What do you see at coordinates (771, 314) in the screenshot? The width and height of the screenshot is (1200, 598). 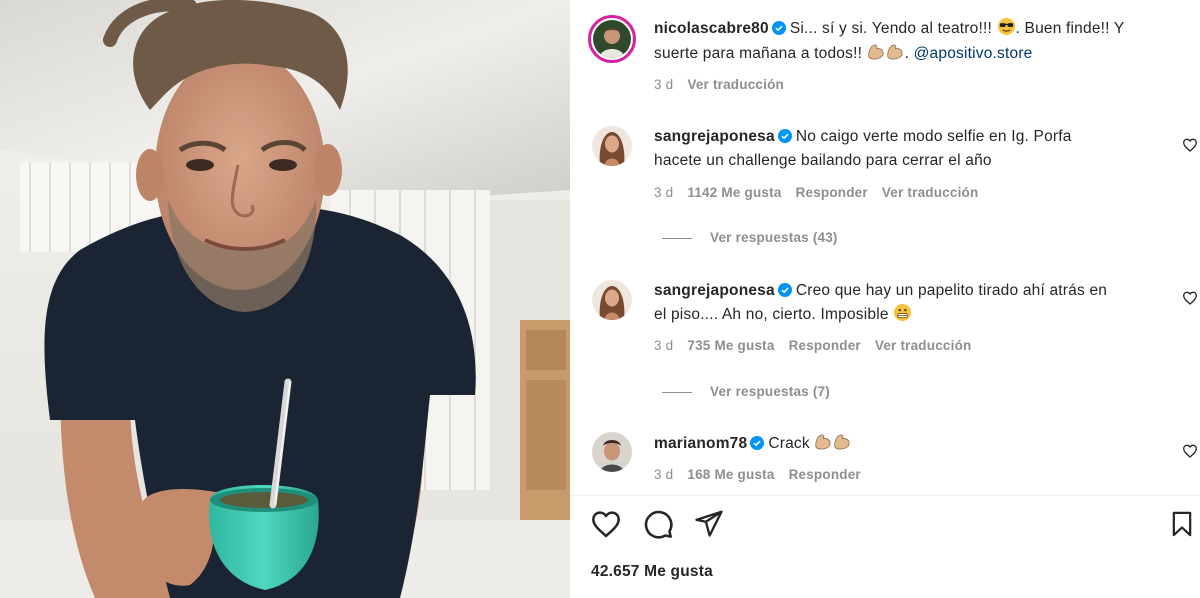 I see `comment-text-2: el piso.... Ah no, cierto. Imposible` at bounding box center [771, 314].